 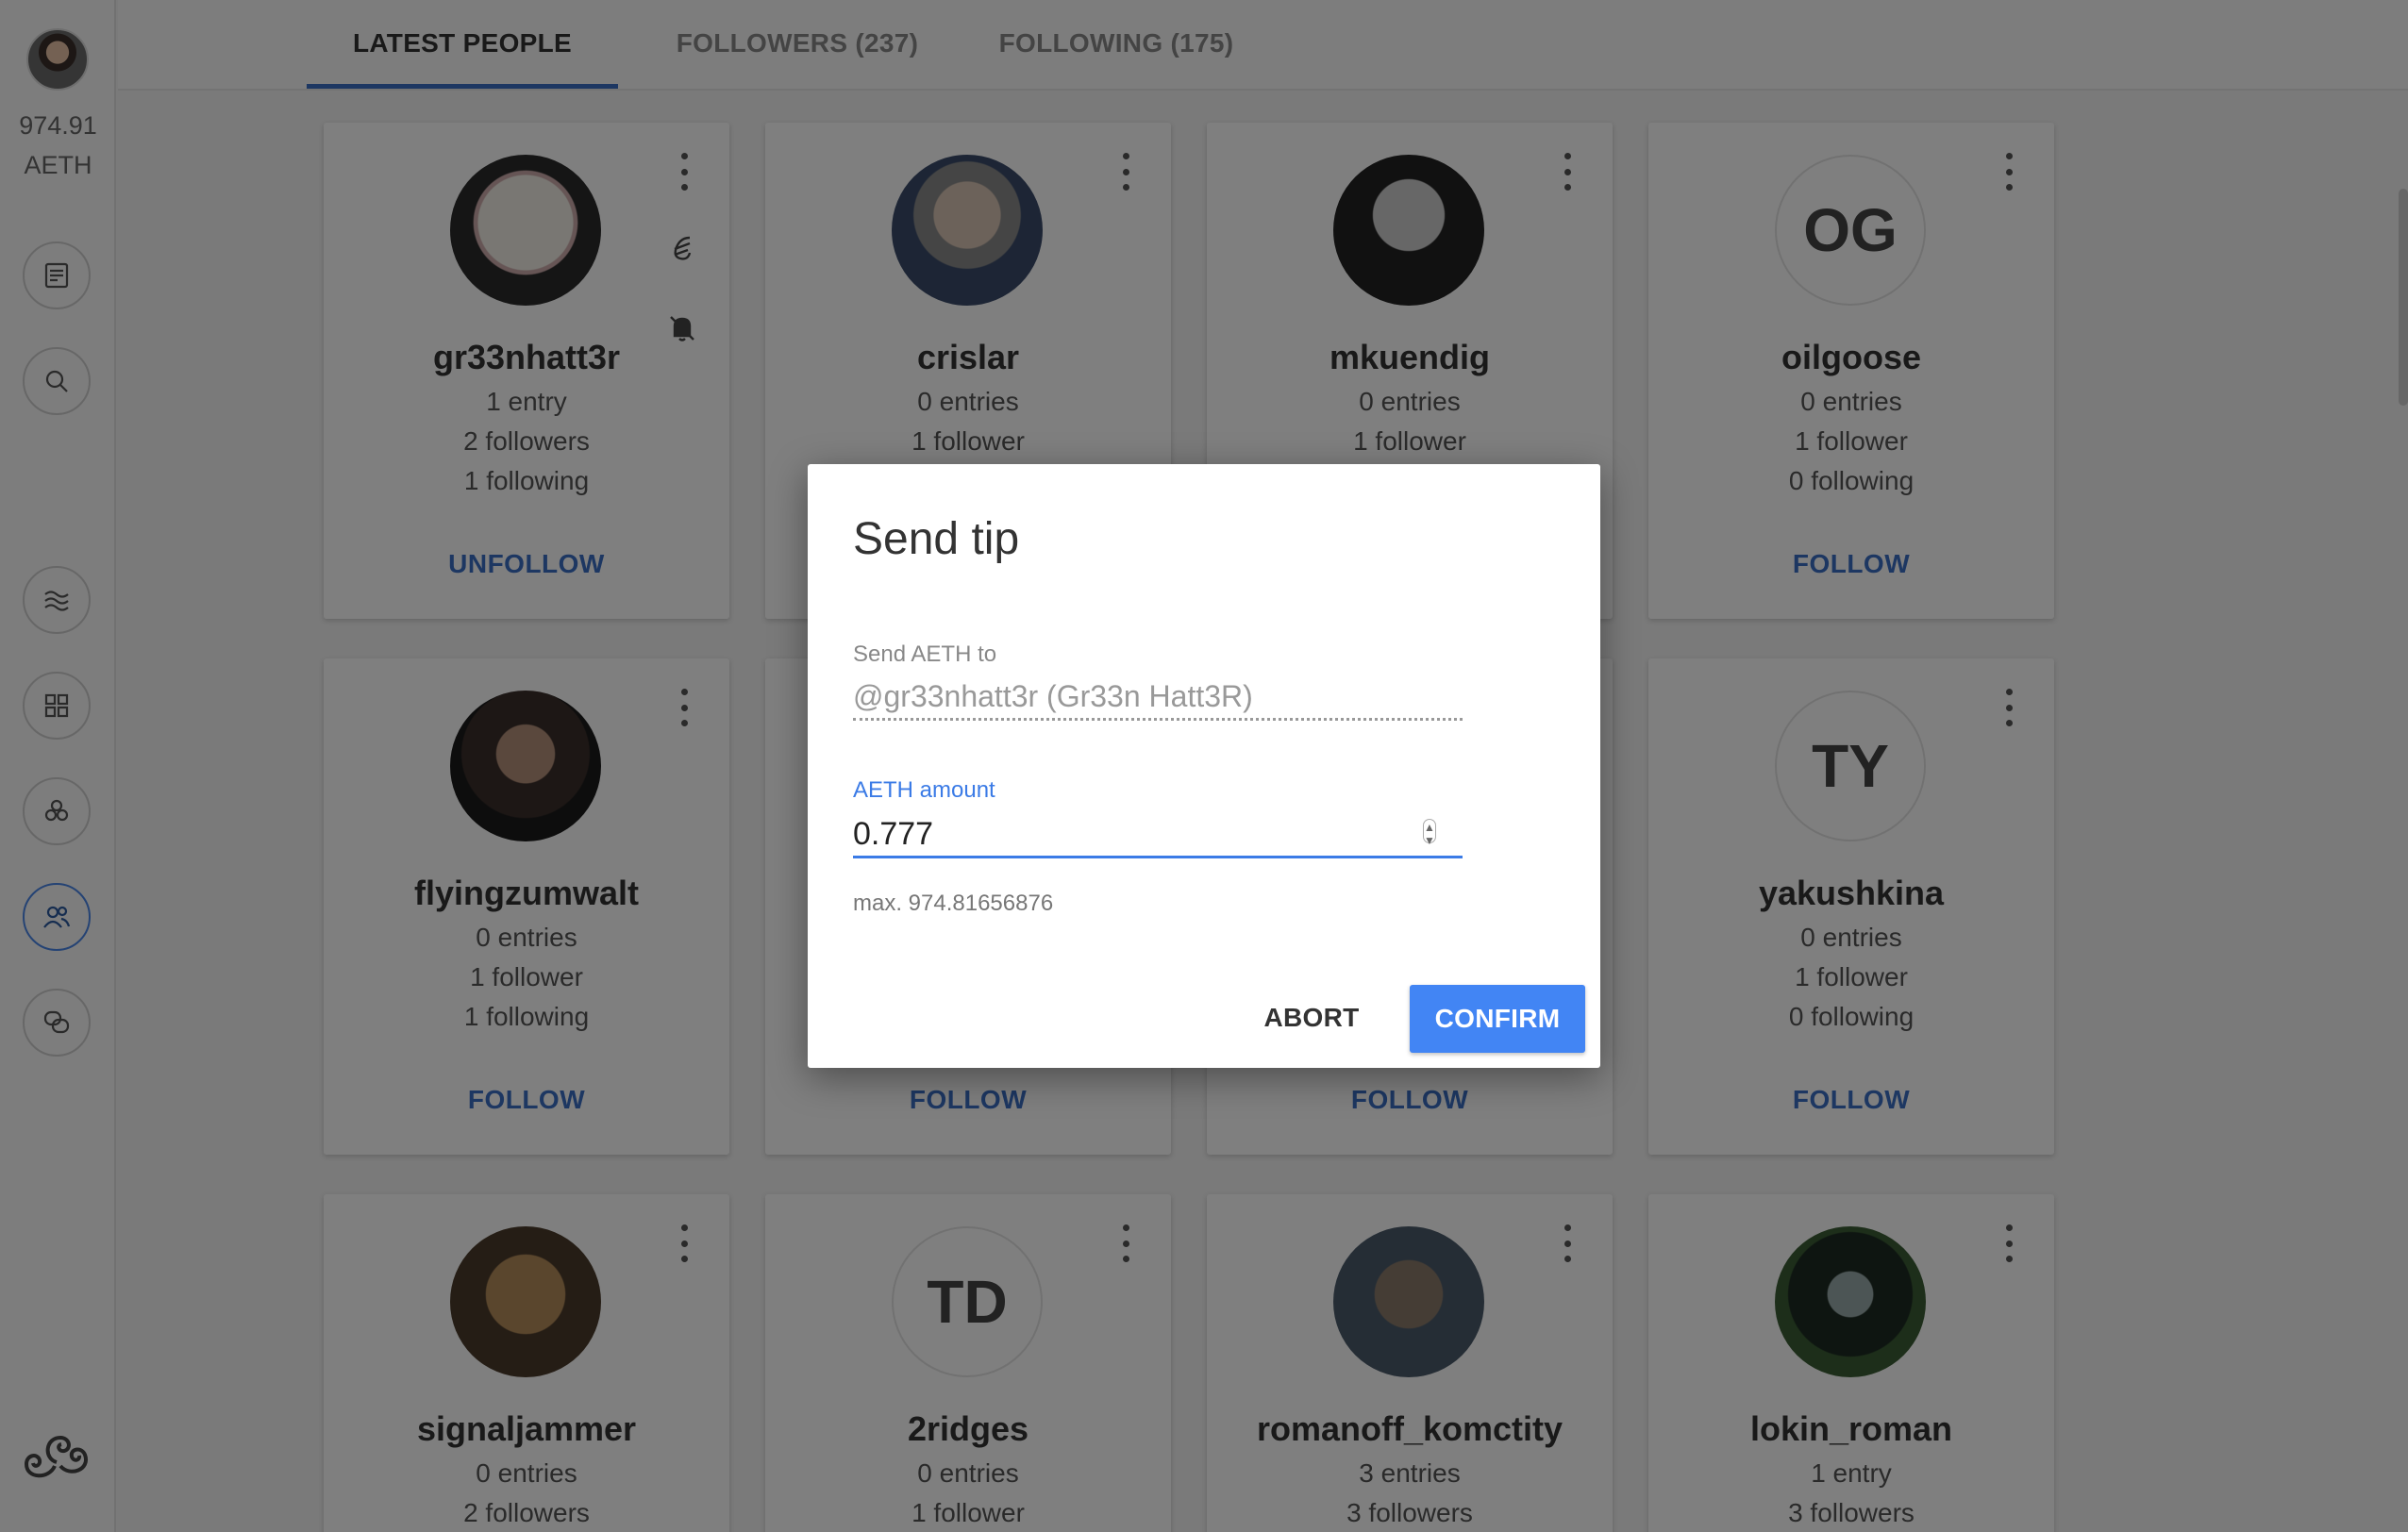 I want to click on amount-field-wrapper: ▲ ▼, so click(x=1158, y=835).